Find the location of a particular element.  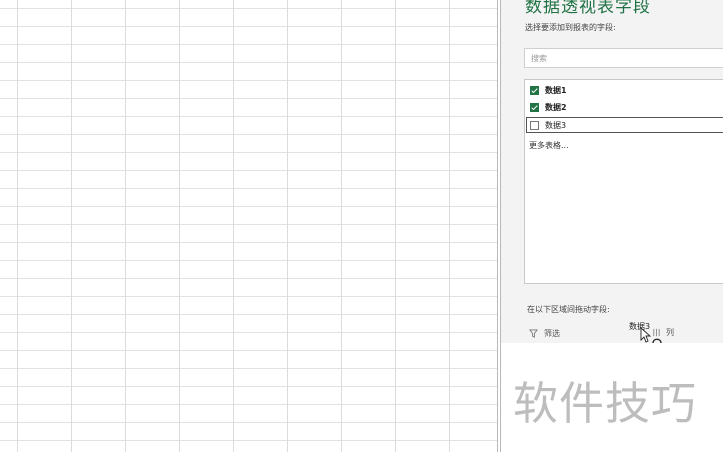

column-label: 列 is located at coordinates (670, 332).